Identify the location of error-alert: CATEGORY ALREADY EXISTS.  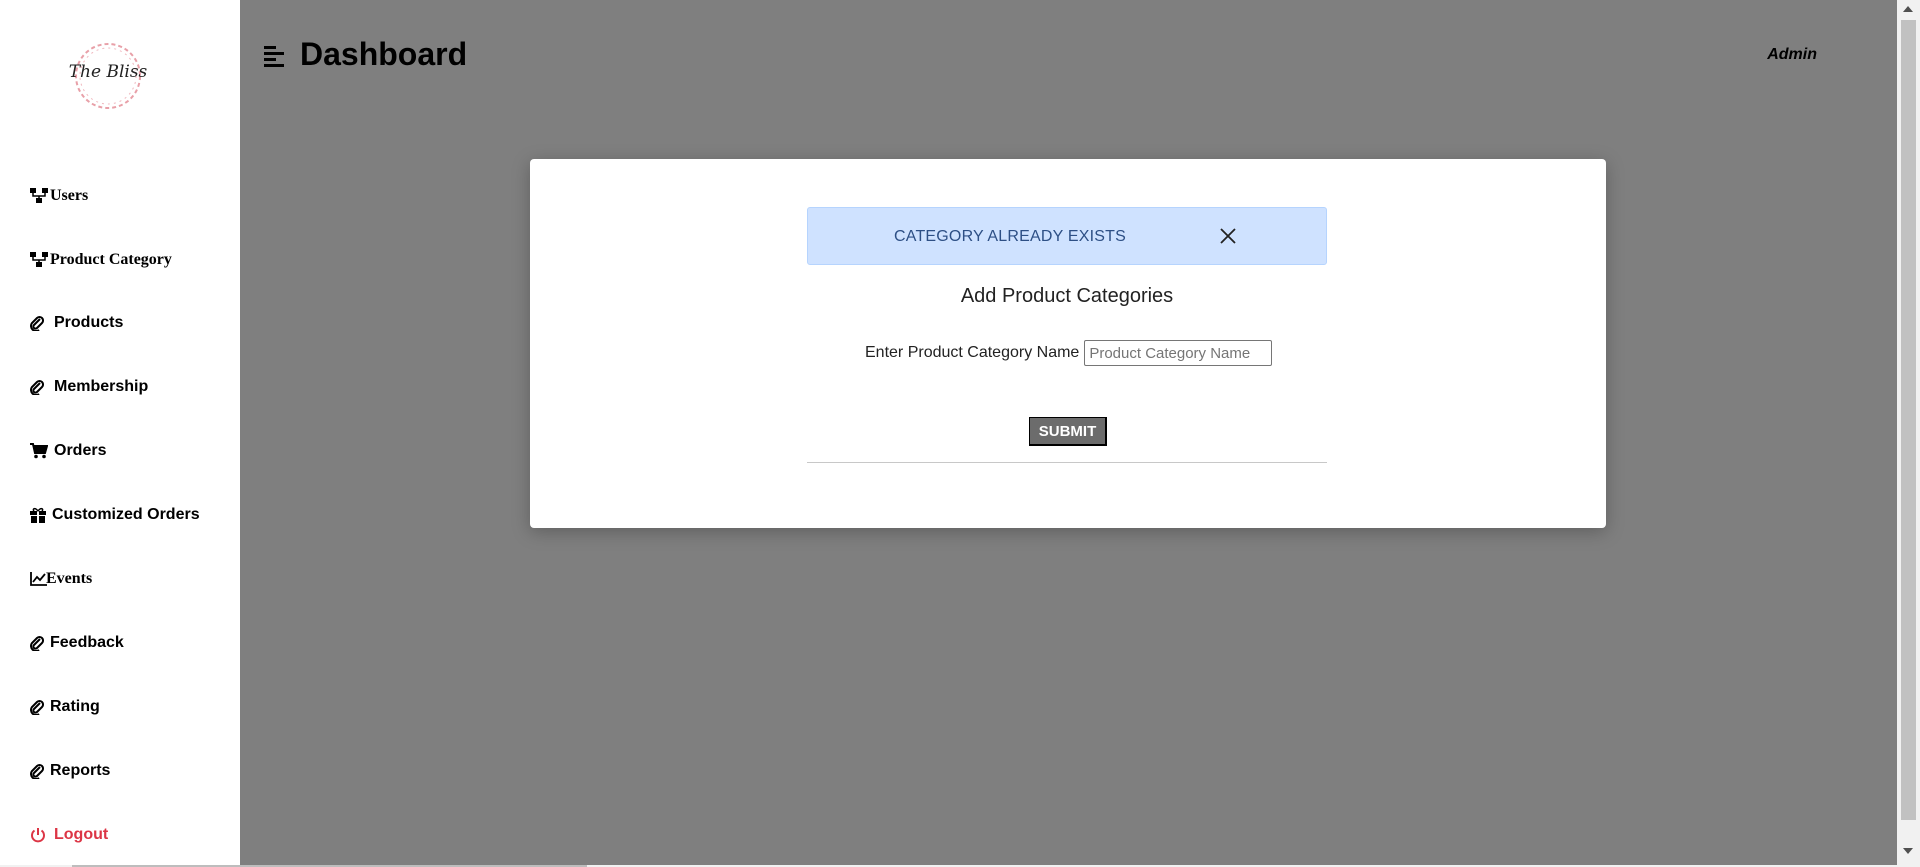
(1067, 236).